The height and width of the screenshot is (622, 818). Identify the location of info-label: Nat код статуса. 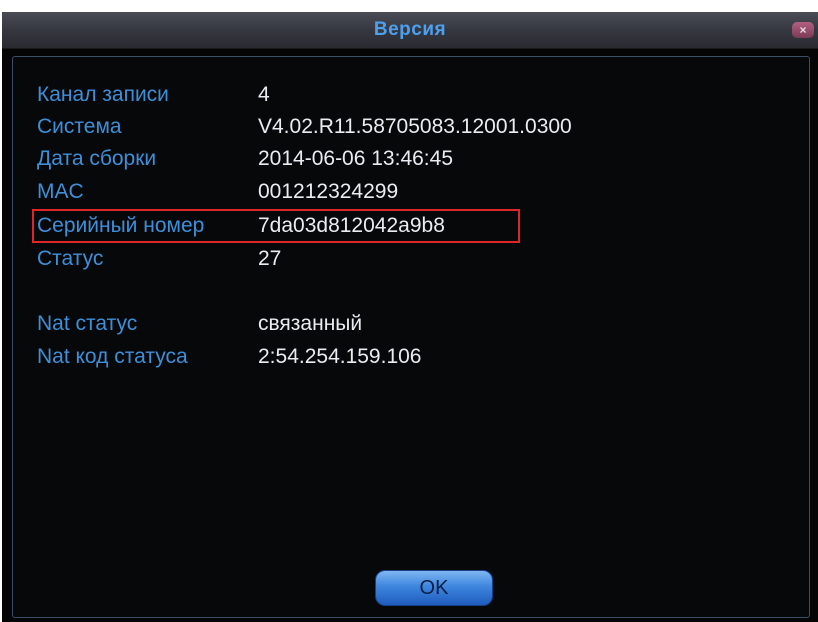
(112, 356).